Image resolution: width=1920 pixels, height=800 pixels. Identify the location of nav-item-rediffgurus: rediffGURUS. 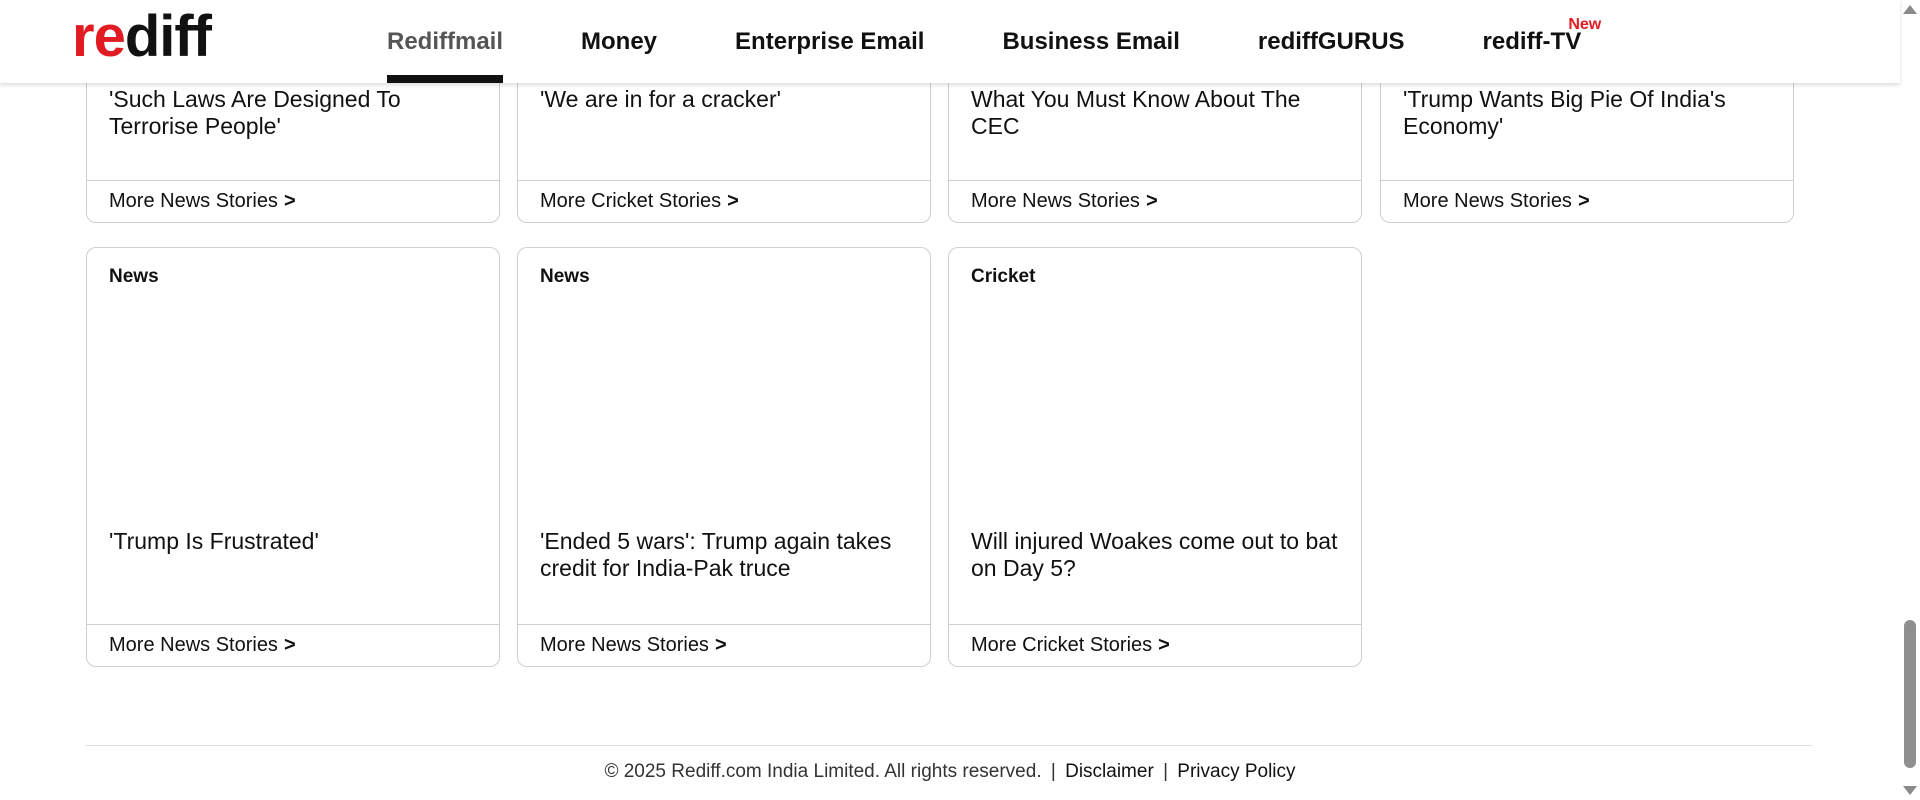
(1331, 41).